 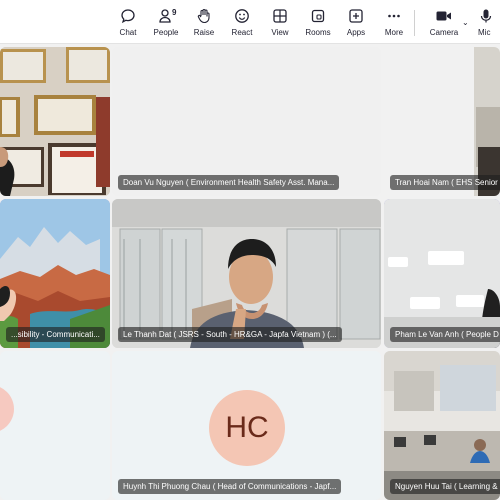 I want to click on rooms-icon, so click(x=318, y=16).